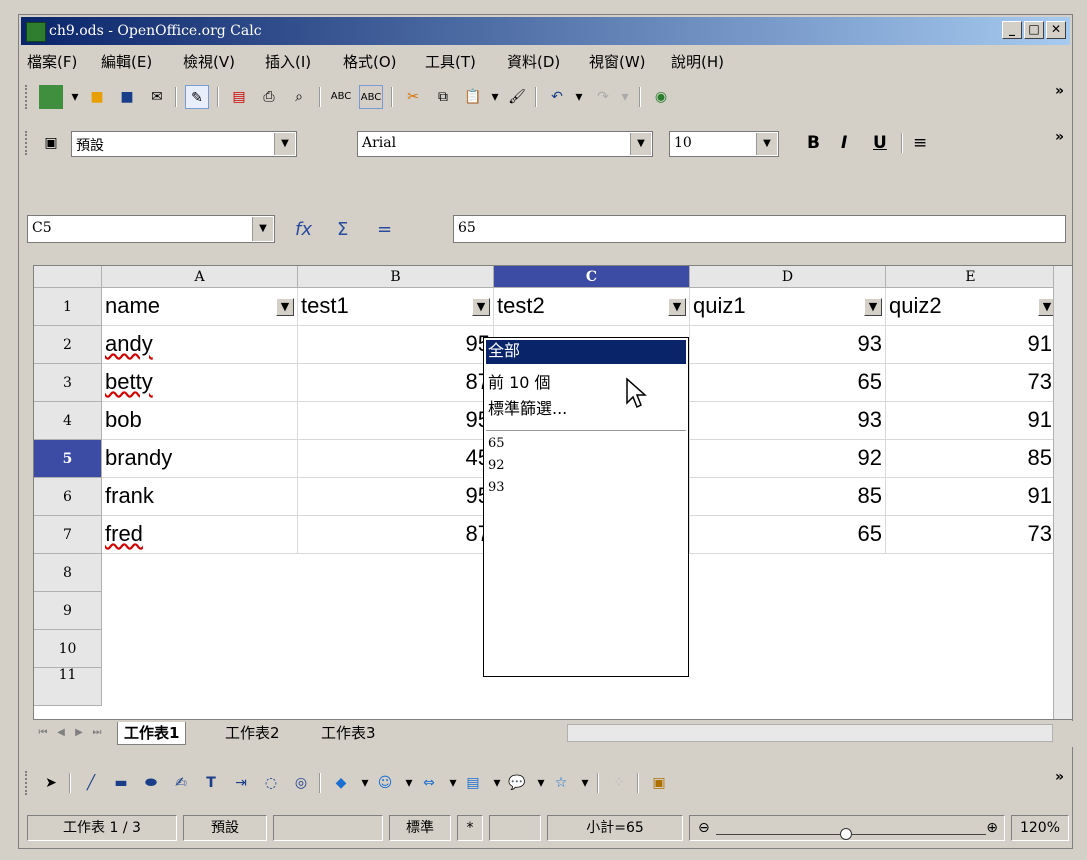 This screenshot has width=1087, height=860. I want to click on redo-icon: ↷, so click(603, 97).